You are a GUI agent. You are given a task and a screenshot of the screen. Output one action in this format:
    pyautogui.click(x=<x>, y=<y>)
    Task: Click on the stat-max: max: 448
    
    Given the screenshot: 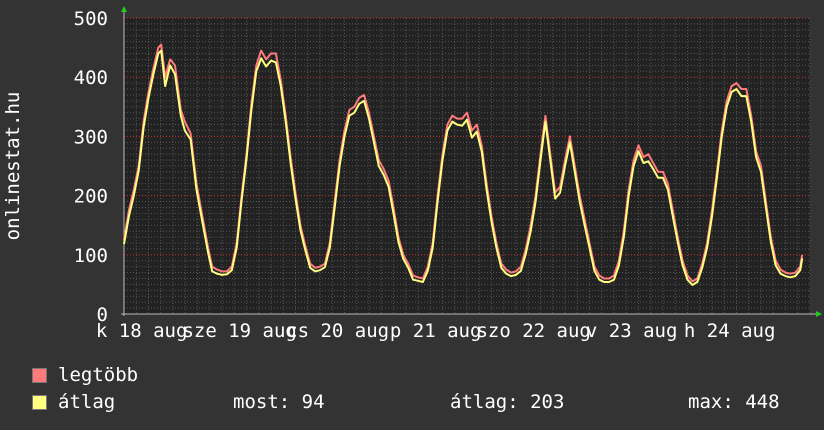 What is the action you would take?
    pyautogui.click(x=734, y=402)
    